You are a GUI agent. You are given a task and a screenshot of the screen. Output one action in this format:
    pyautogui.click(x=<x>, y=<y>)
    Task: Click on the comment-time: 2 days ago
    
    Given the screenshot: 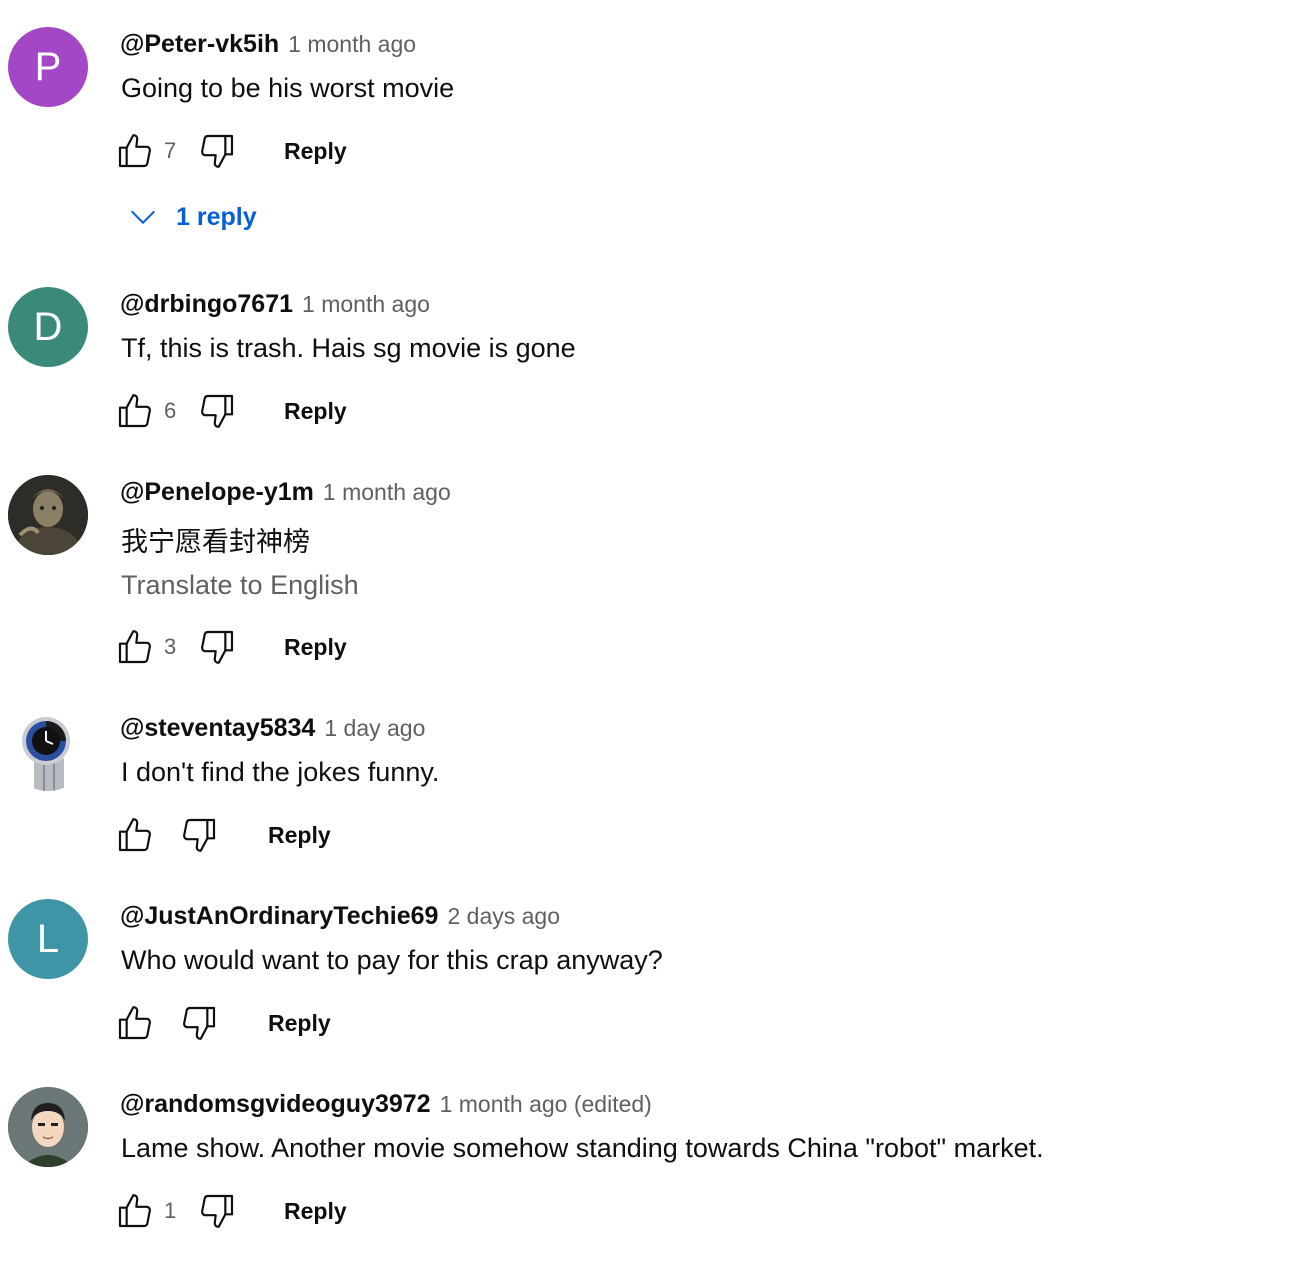 What is the action you would take?
    pyautogui.click(x=503, y=916)
    